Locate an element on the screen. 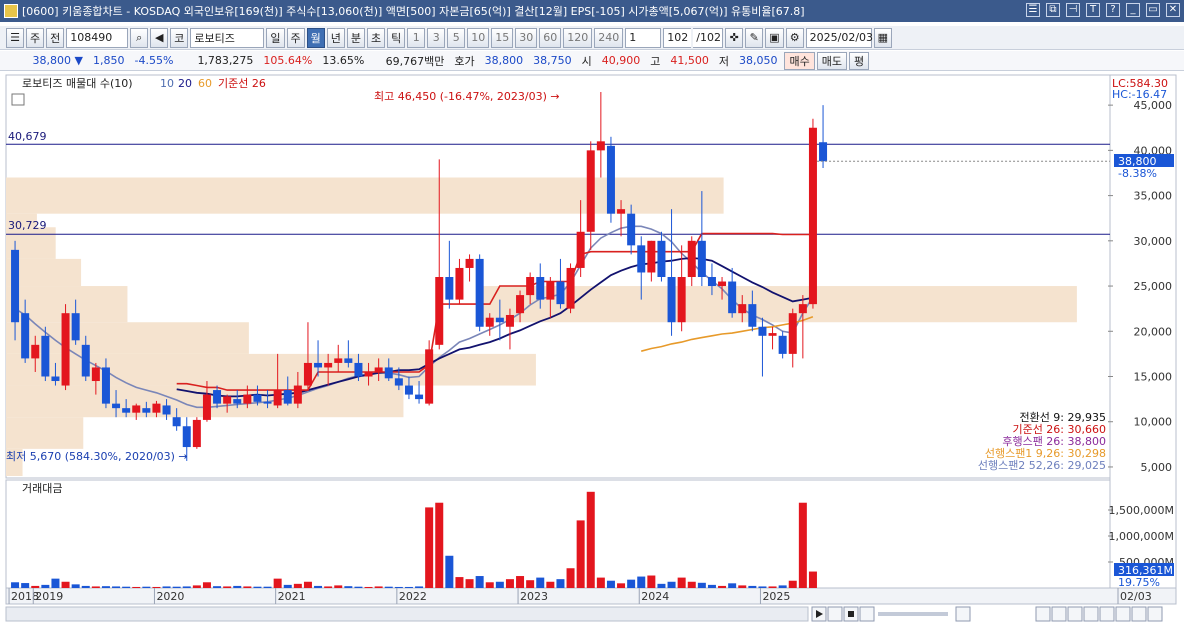 Image resolution: width=1184 pixels, height=634 pixels. interval-60: 60 is located at coordinates (550, 37).